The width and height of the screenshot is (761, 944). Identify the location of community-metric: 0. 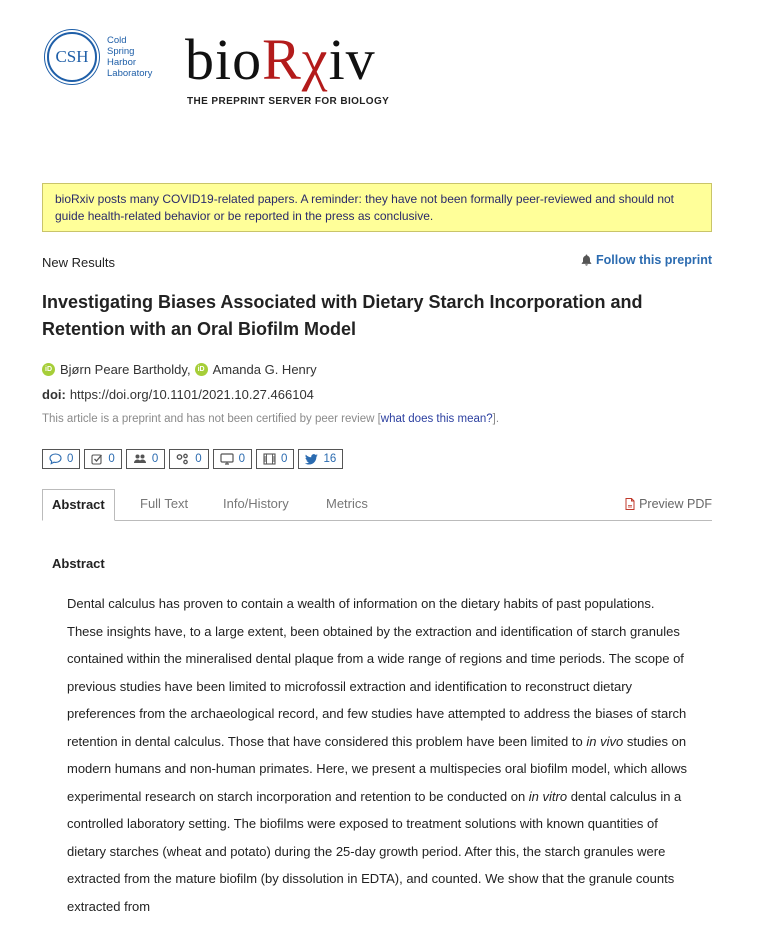
(145, 459).